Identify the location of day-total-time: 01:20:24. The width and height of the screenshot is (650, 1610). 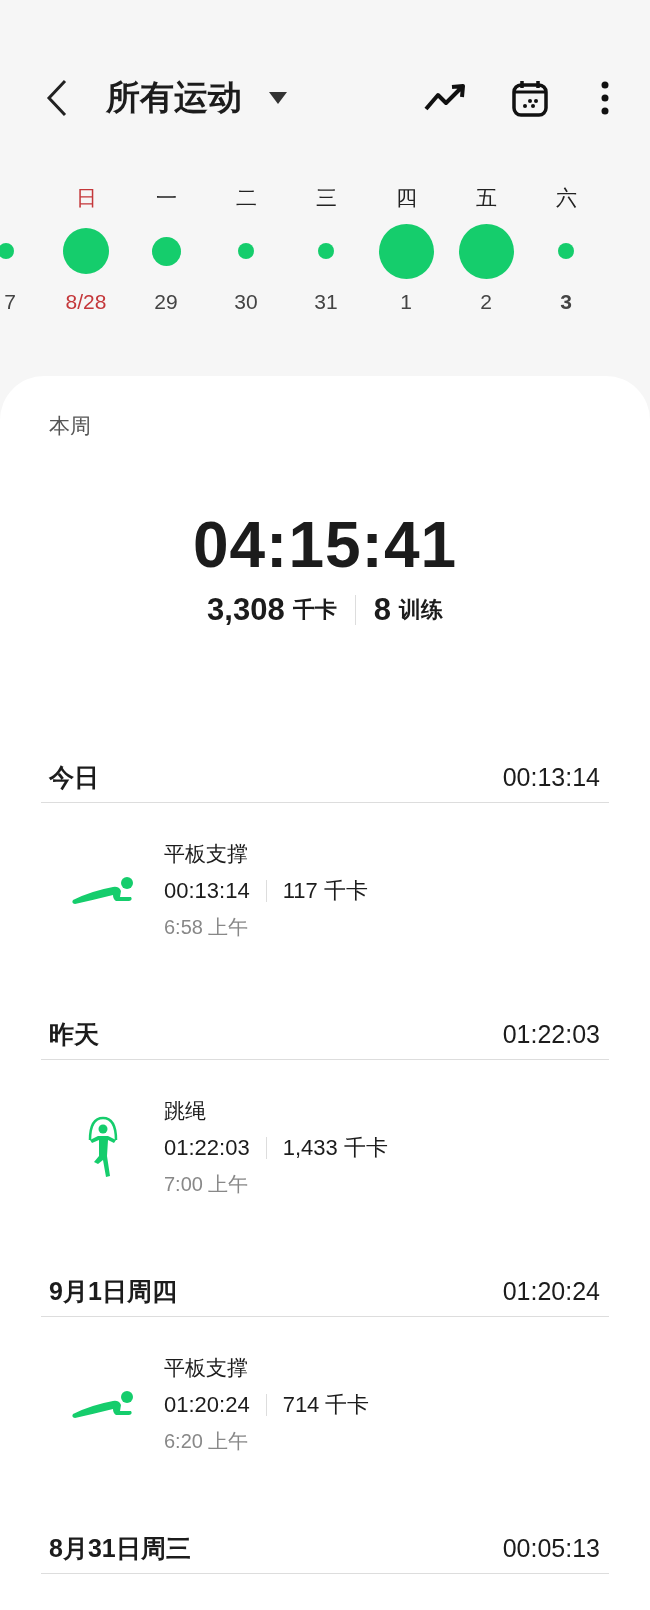
(551, 1291).